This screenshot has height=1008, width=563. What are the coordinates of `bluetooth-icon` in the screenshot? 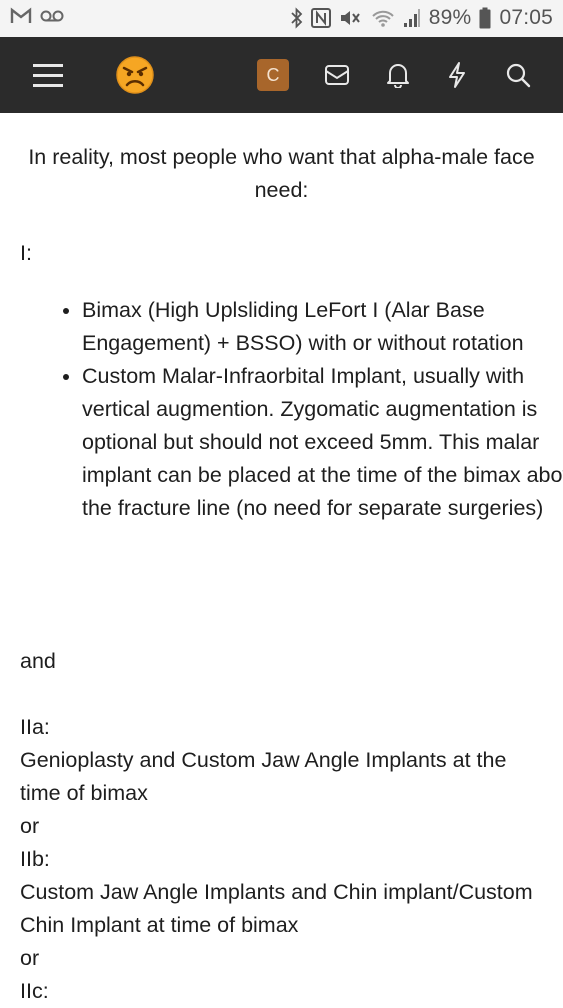 It's located at (297, 18).